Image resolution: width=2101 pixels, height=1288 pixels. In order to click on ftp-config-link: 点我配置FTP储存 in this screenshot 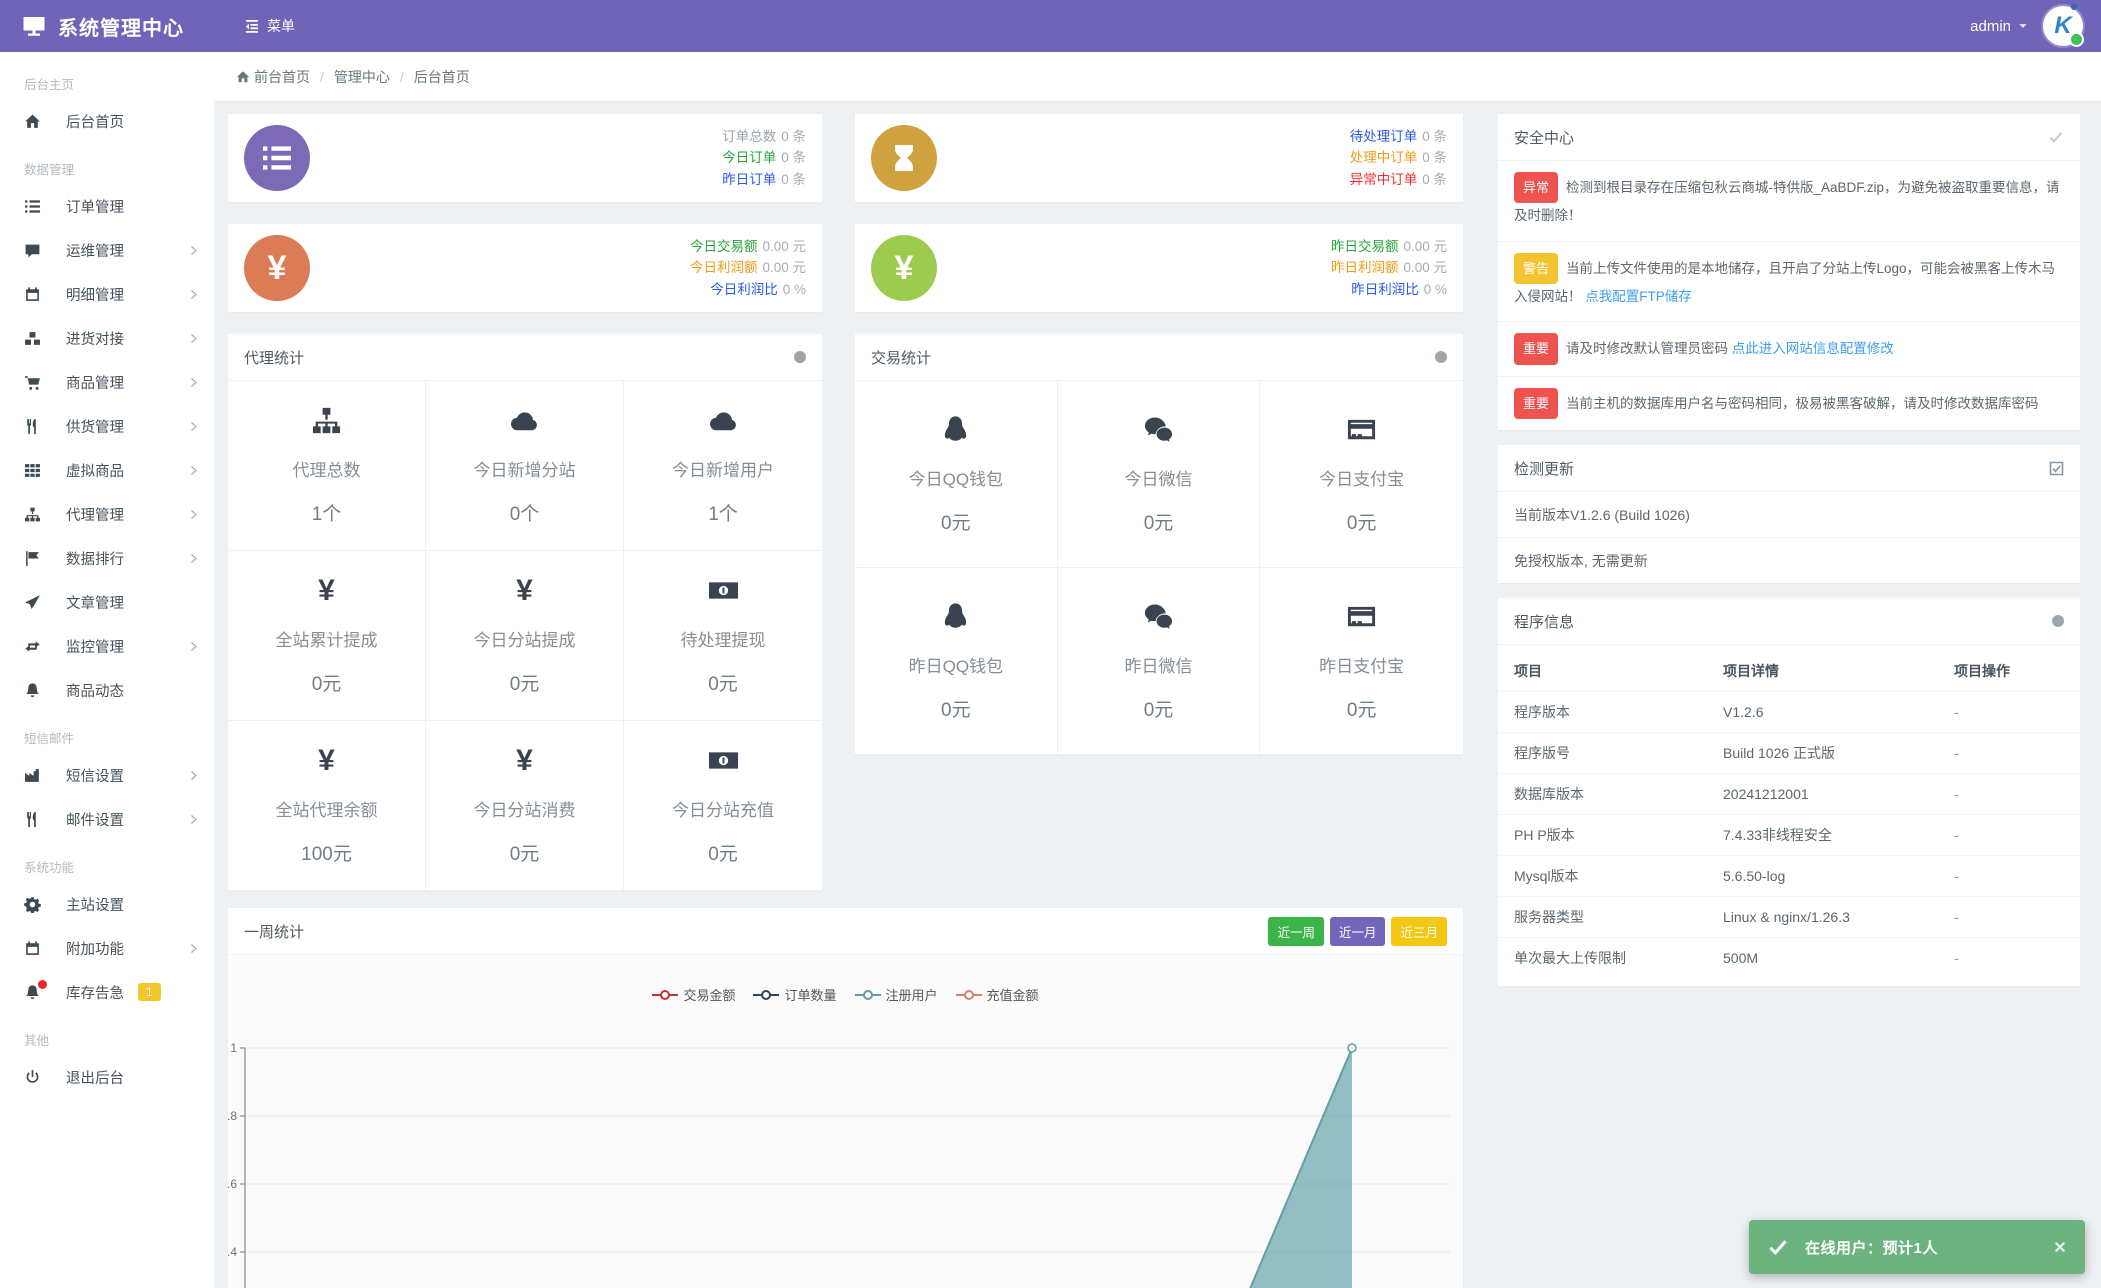, I will do `click(1638, 296)`.